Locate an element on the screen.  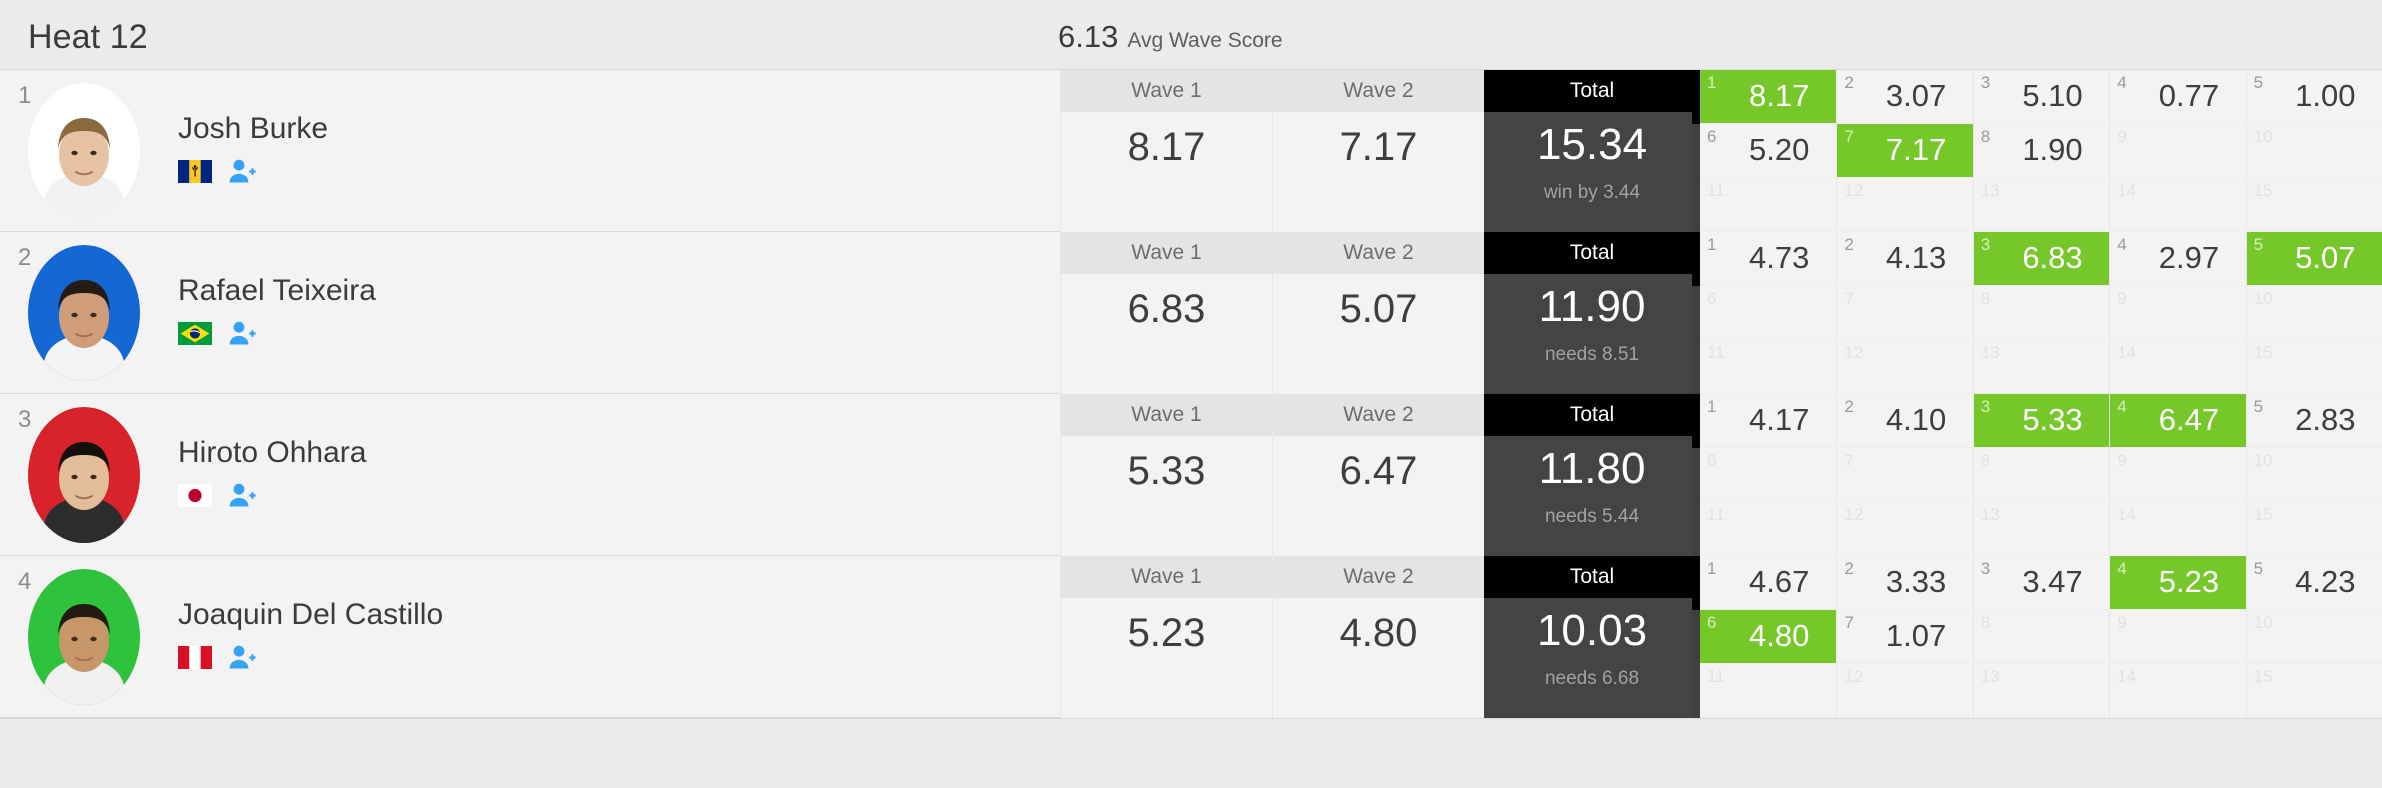
wave-number: 9 is located at coordinates (2122, 622).